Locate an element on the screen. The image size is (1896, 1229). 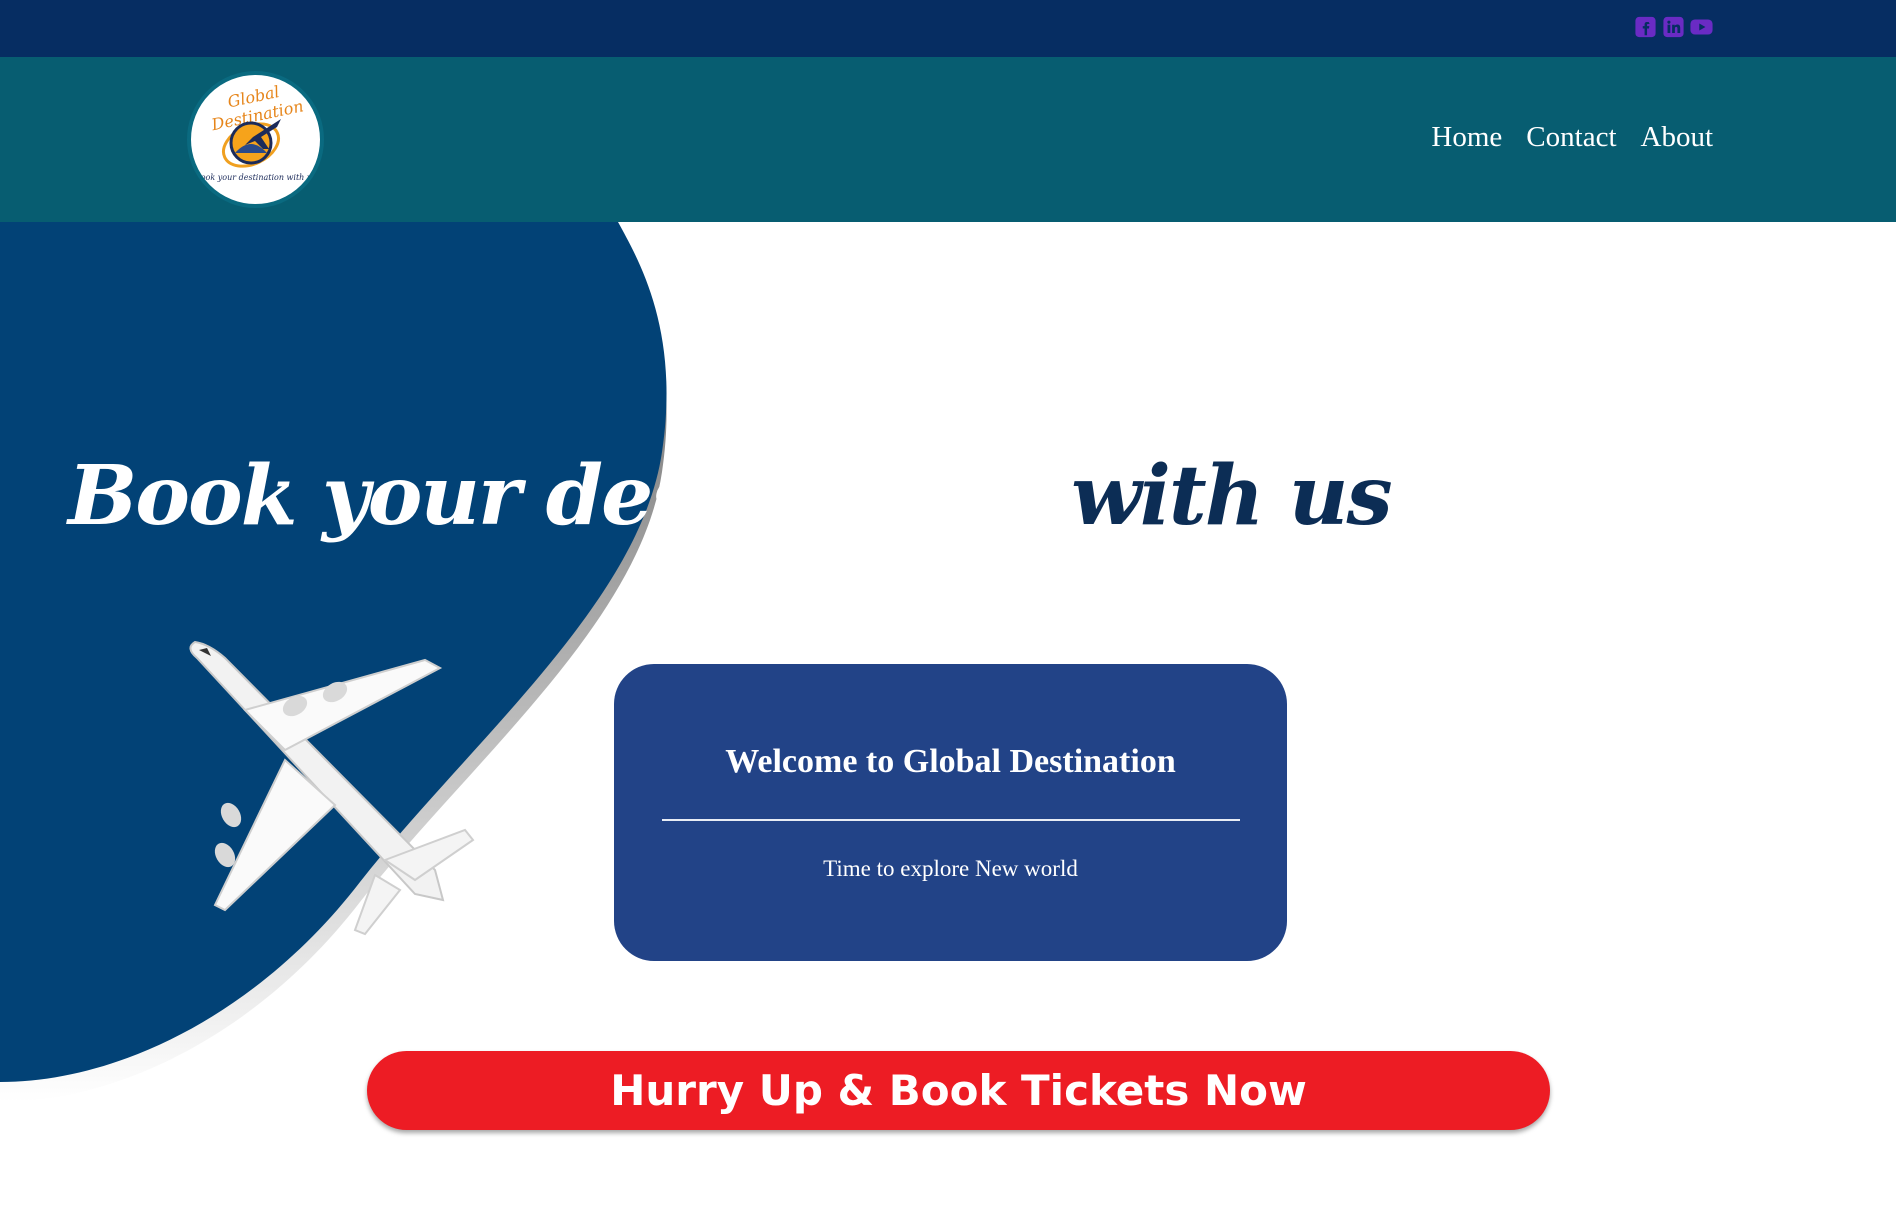
welcome-title: Welcome to Global Destination is located at coordinates (950, 761).